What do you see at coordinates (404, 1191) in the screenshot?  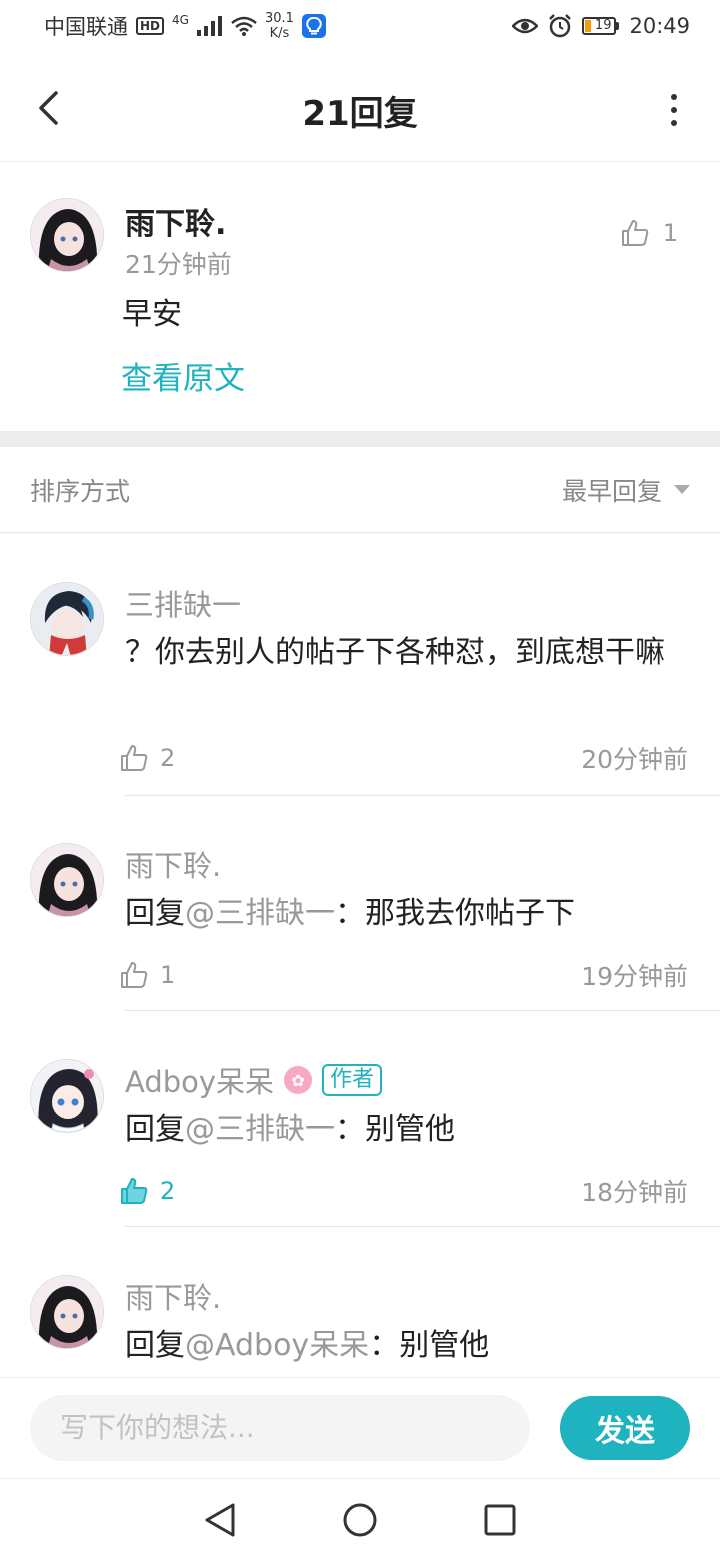 I see `comment-footer: 2 18分钟前` at bounding box center [404, 1191].